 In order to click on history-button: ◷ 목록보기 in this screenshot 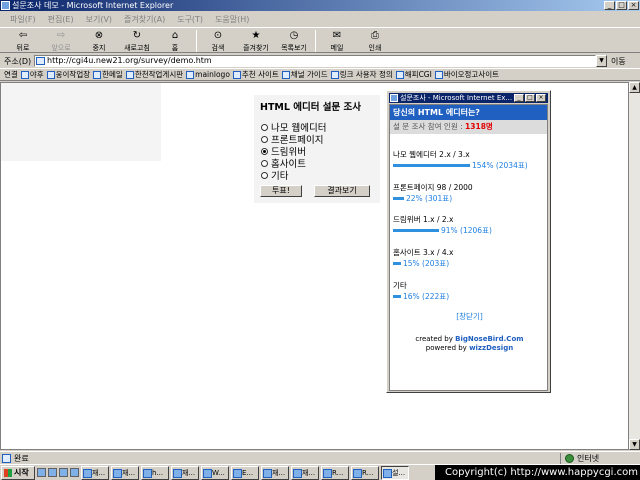, I will do `click(294, 40)`.